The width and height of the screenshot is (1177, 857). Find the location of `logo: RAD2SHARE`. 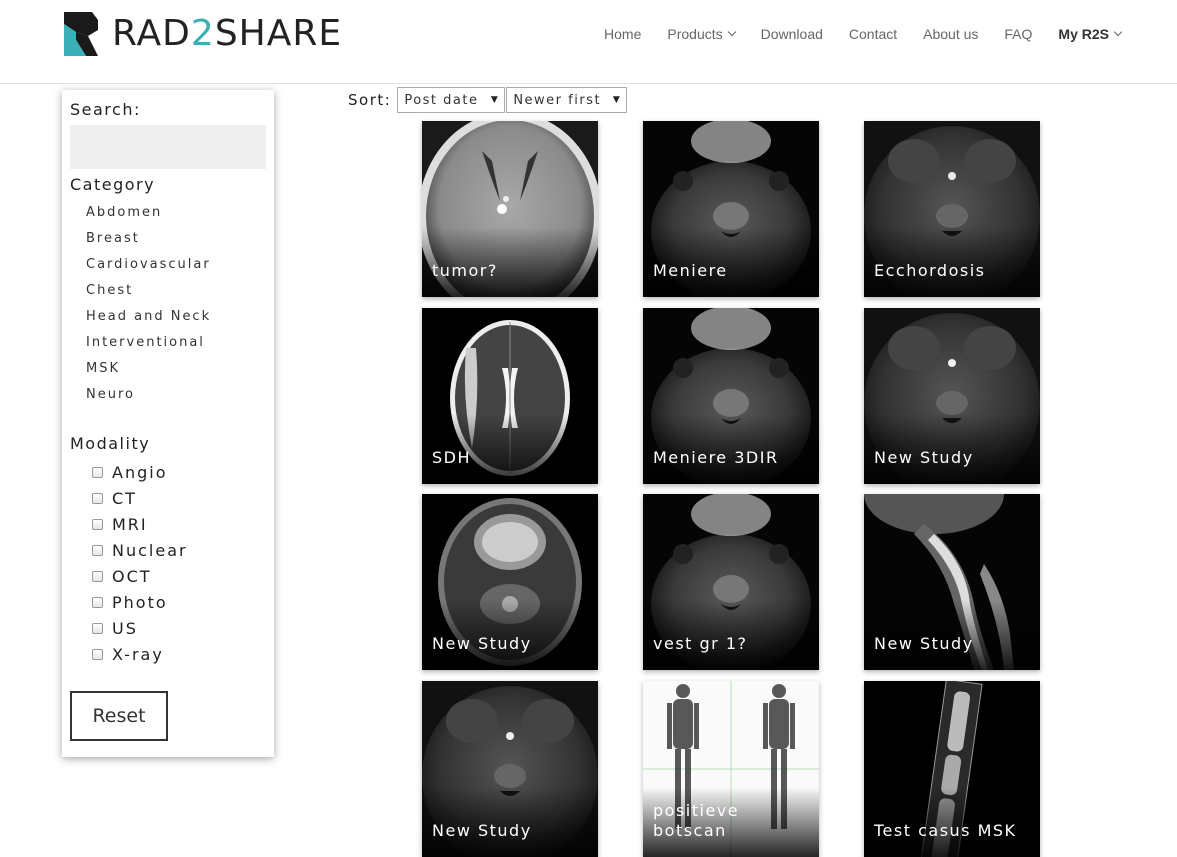

logo: RAD2SHARE is located at coordinates (202, 34).